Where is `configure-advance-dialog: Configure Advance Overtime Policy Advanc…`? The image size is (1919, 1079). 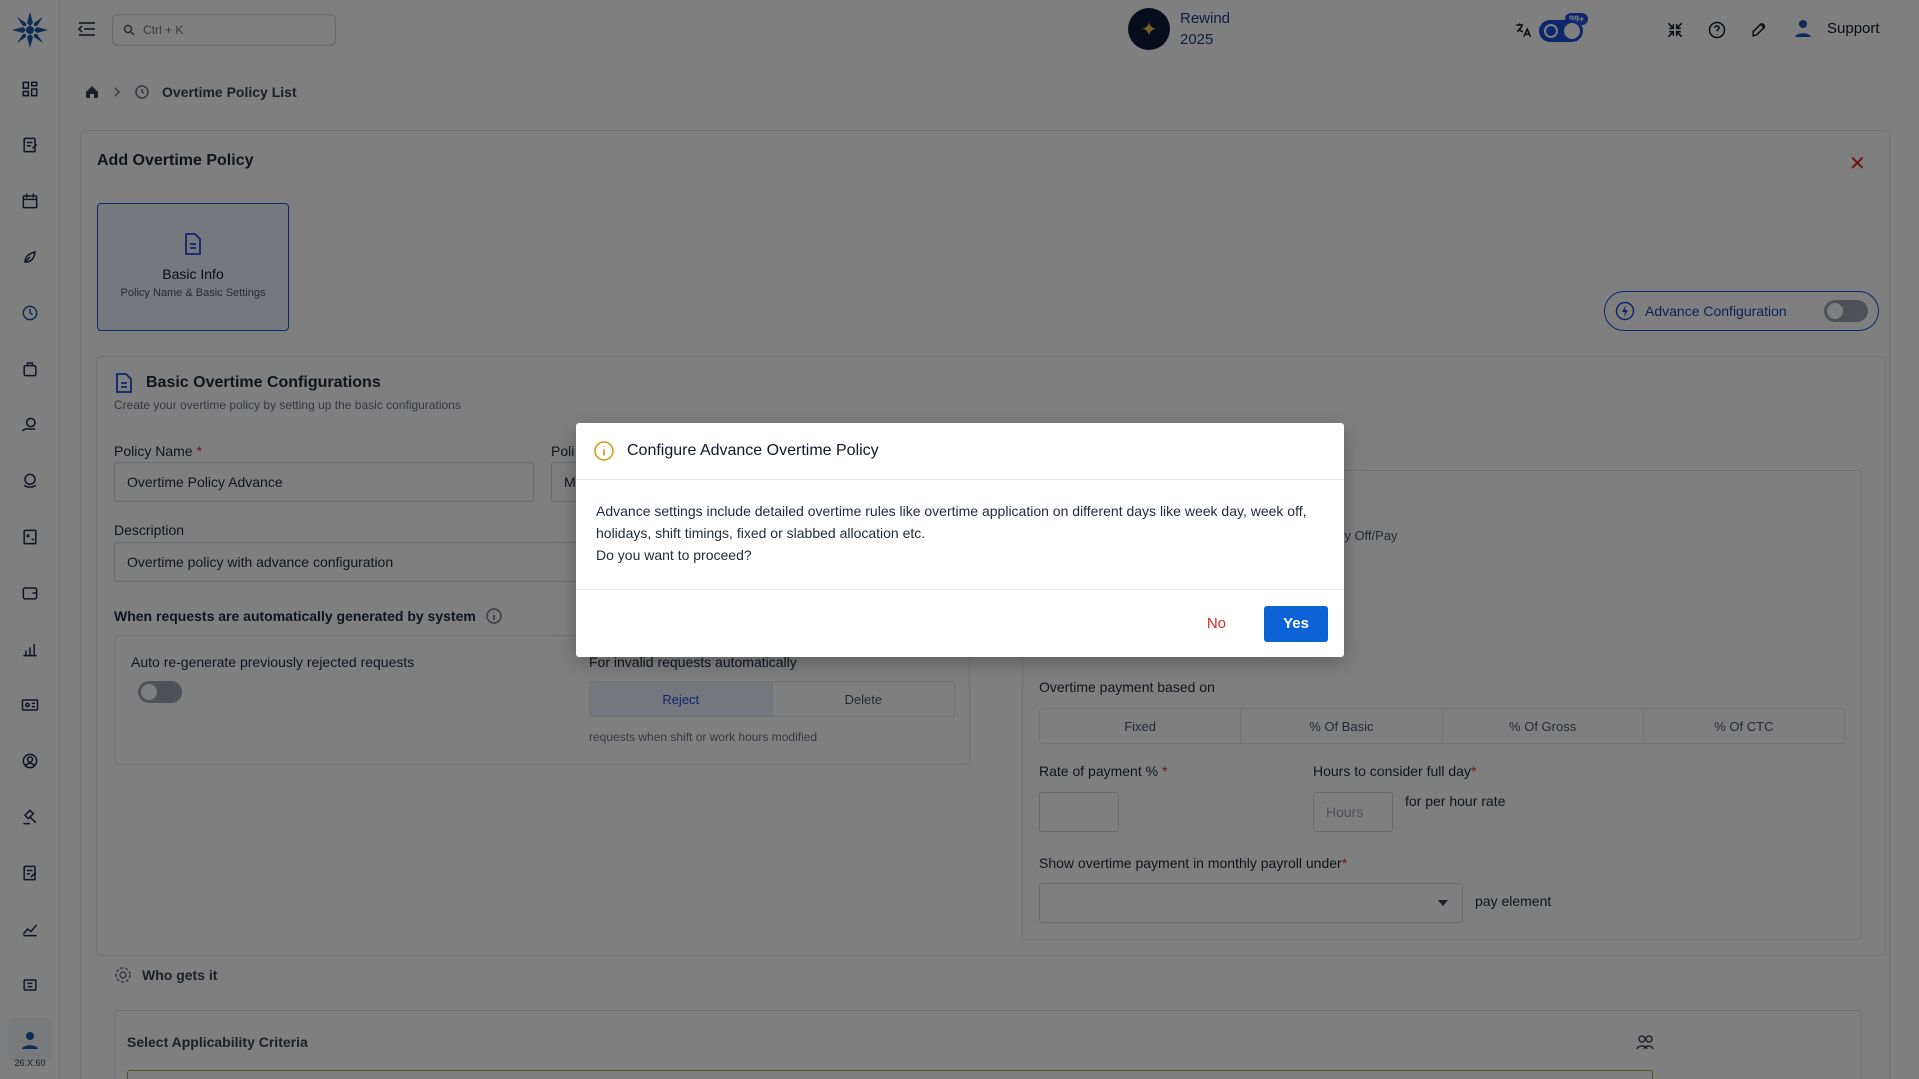 configure-advance-dialog: Configure Advance Overtime Policy Advanc… is located at coordinates (960, 540).